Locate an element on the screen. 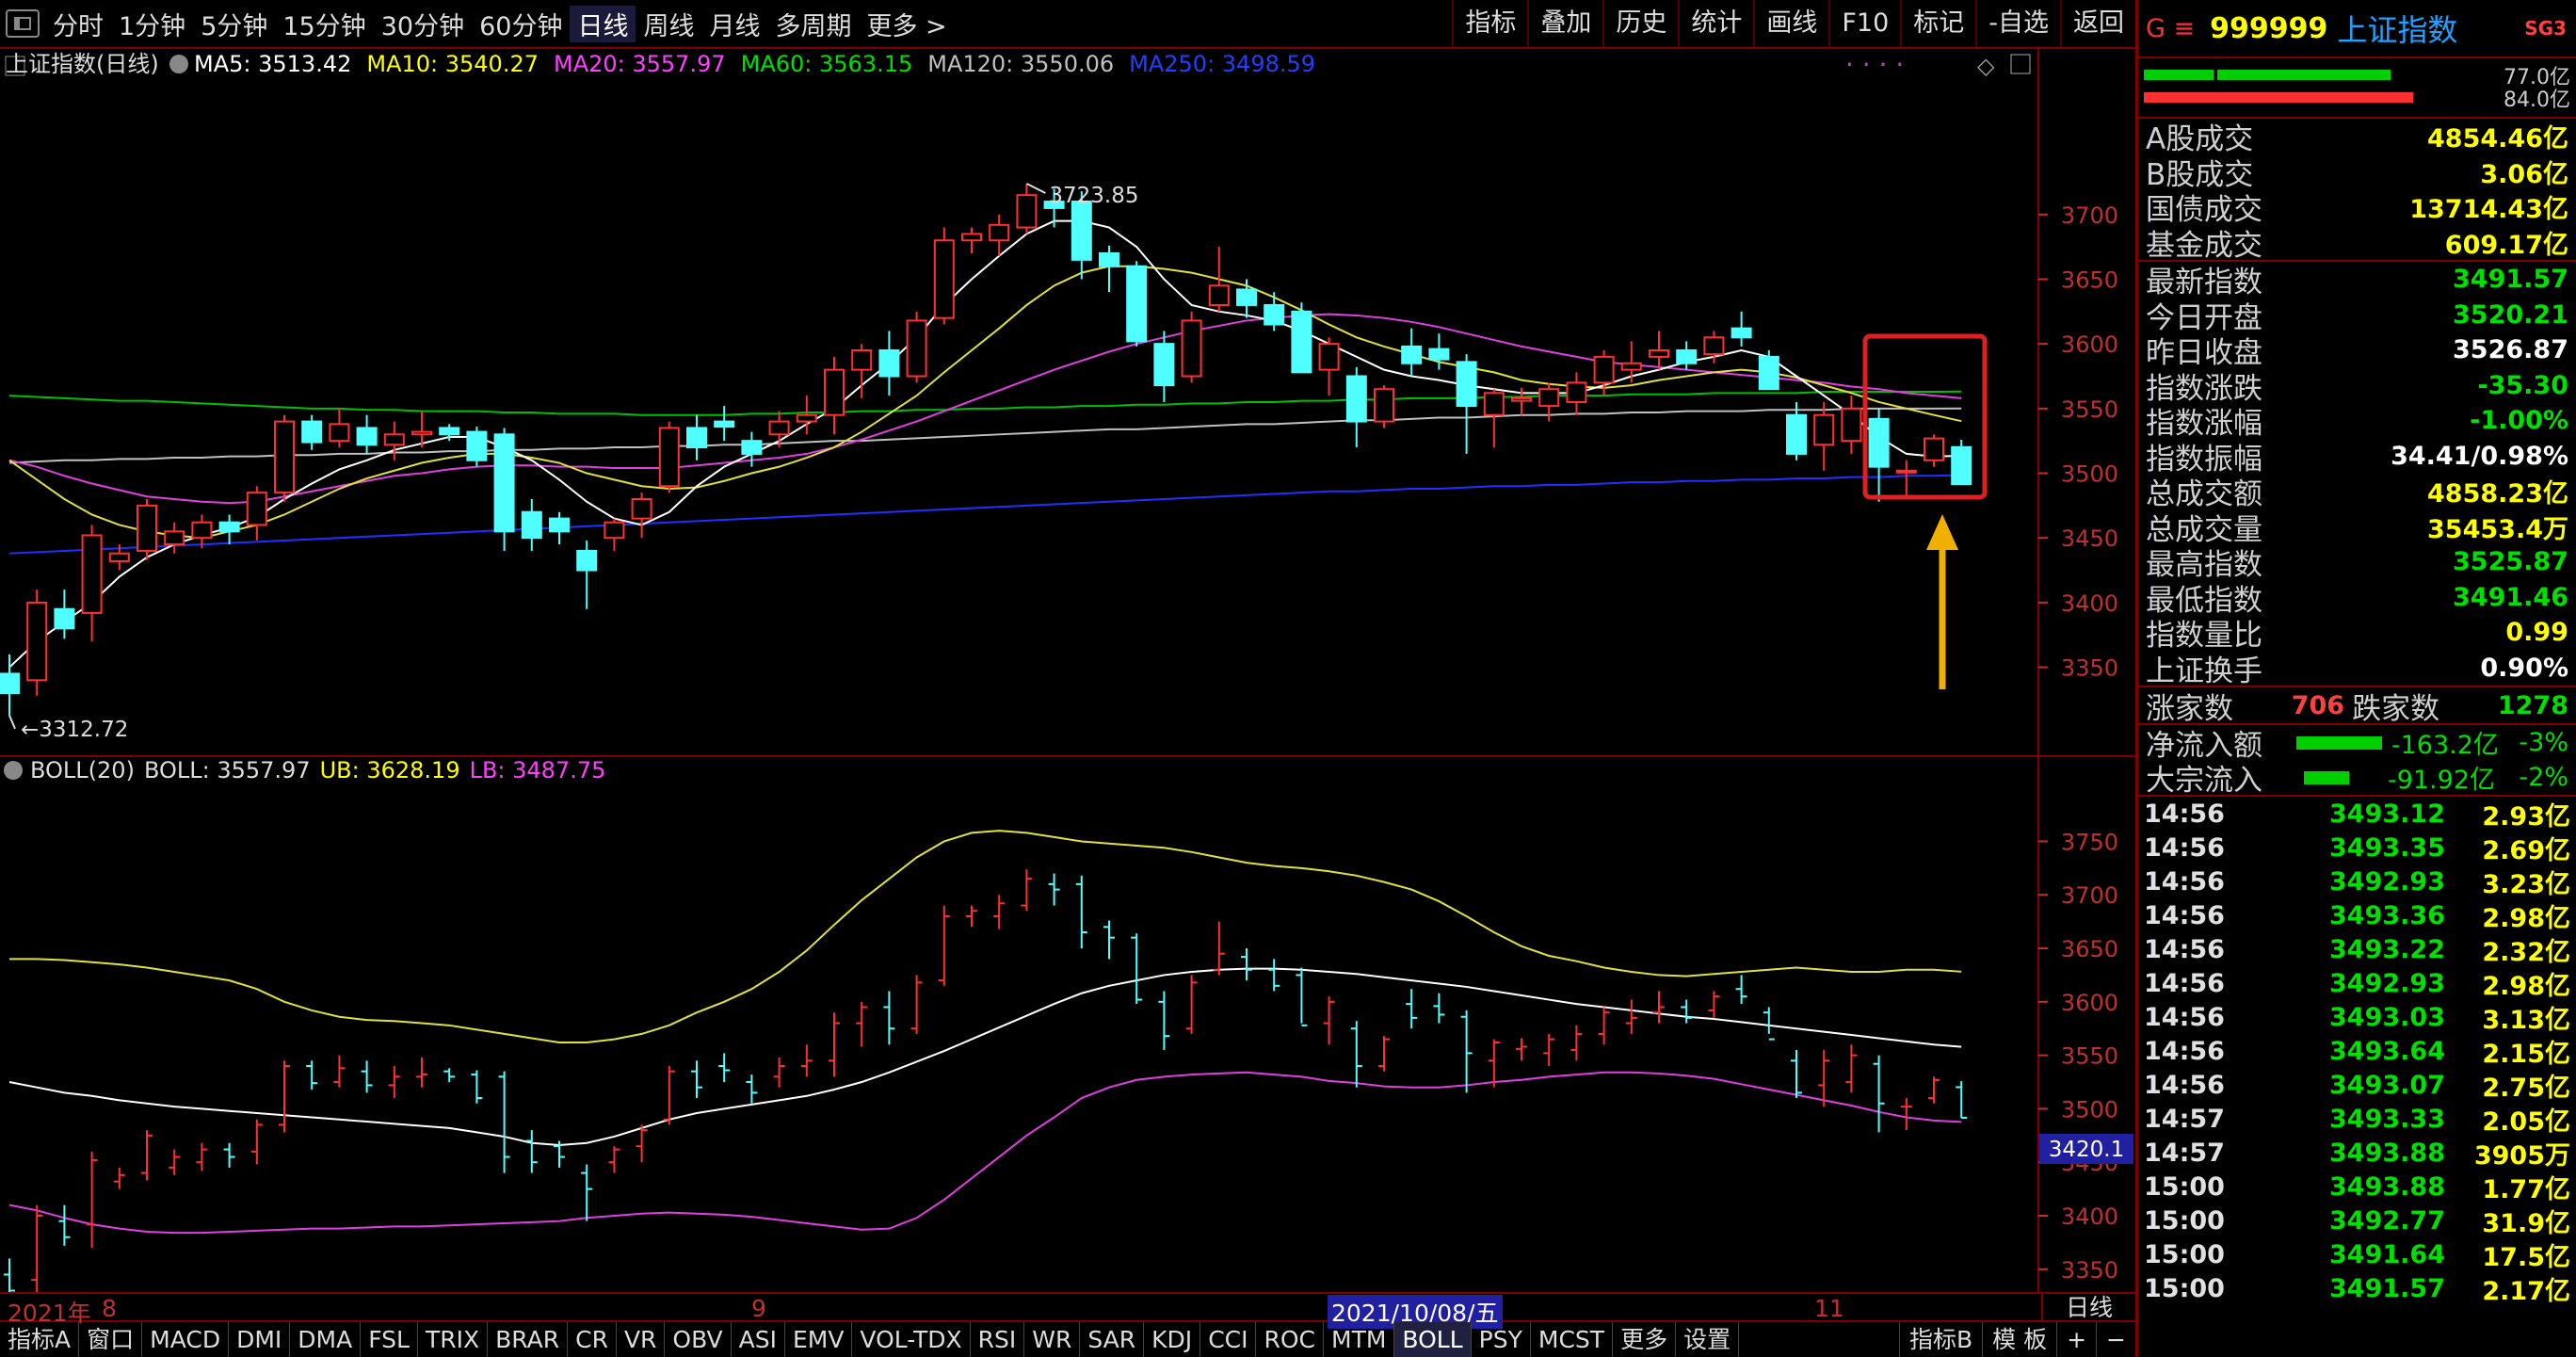  main-tick-label-7: 3700 is located at coordinates (2089, 216).